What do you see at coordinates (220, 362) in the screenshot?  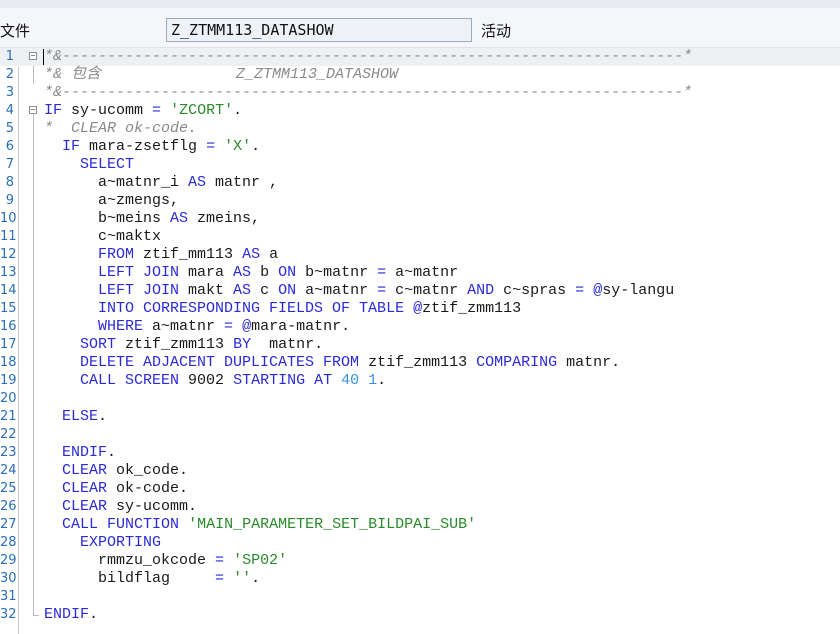 I see `code-token: DELETE ADJACENT DUPLICATES FROM` at bounding box center [220, 362].